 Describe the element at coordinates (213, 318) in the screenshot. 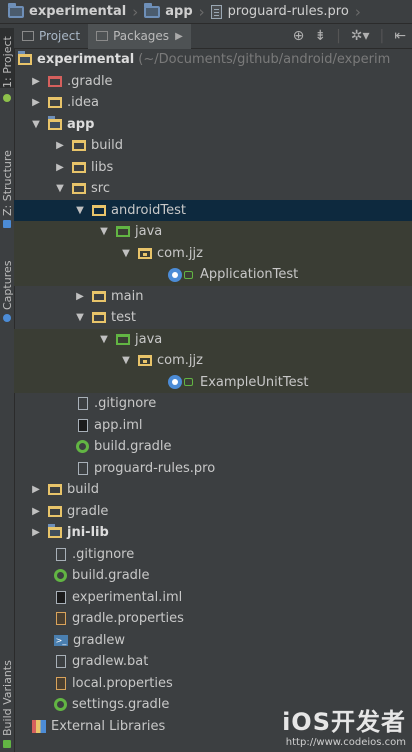

I see `tree-item-test: ▼ test` at that location.